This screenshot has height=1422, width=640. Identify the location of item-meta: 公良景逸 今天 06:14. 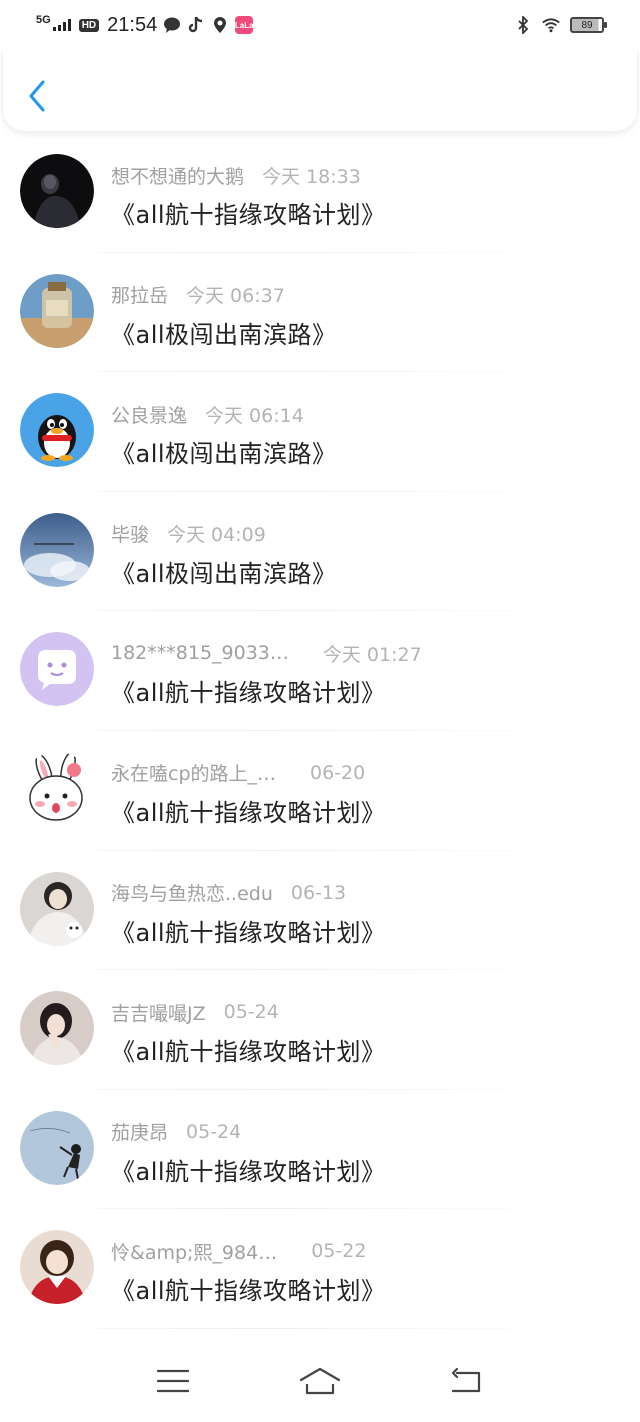
(207, 414).